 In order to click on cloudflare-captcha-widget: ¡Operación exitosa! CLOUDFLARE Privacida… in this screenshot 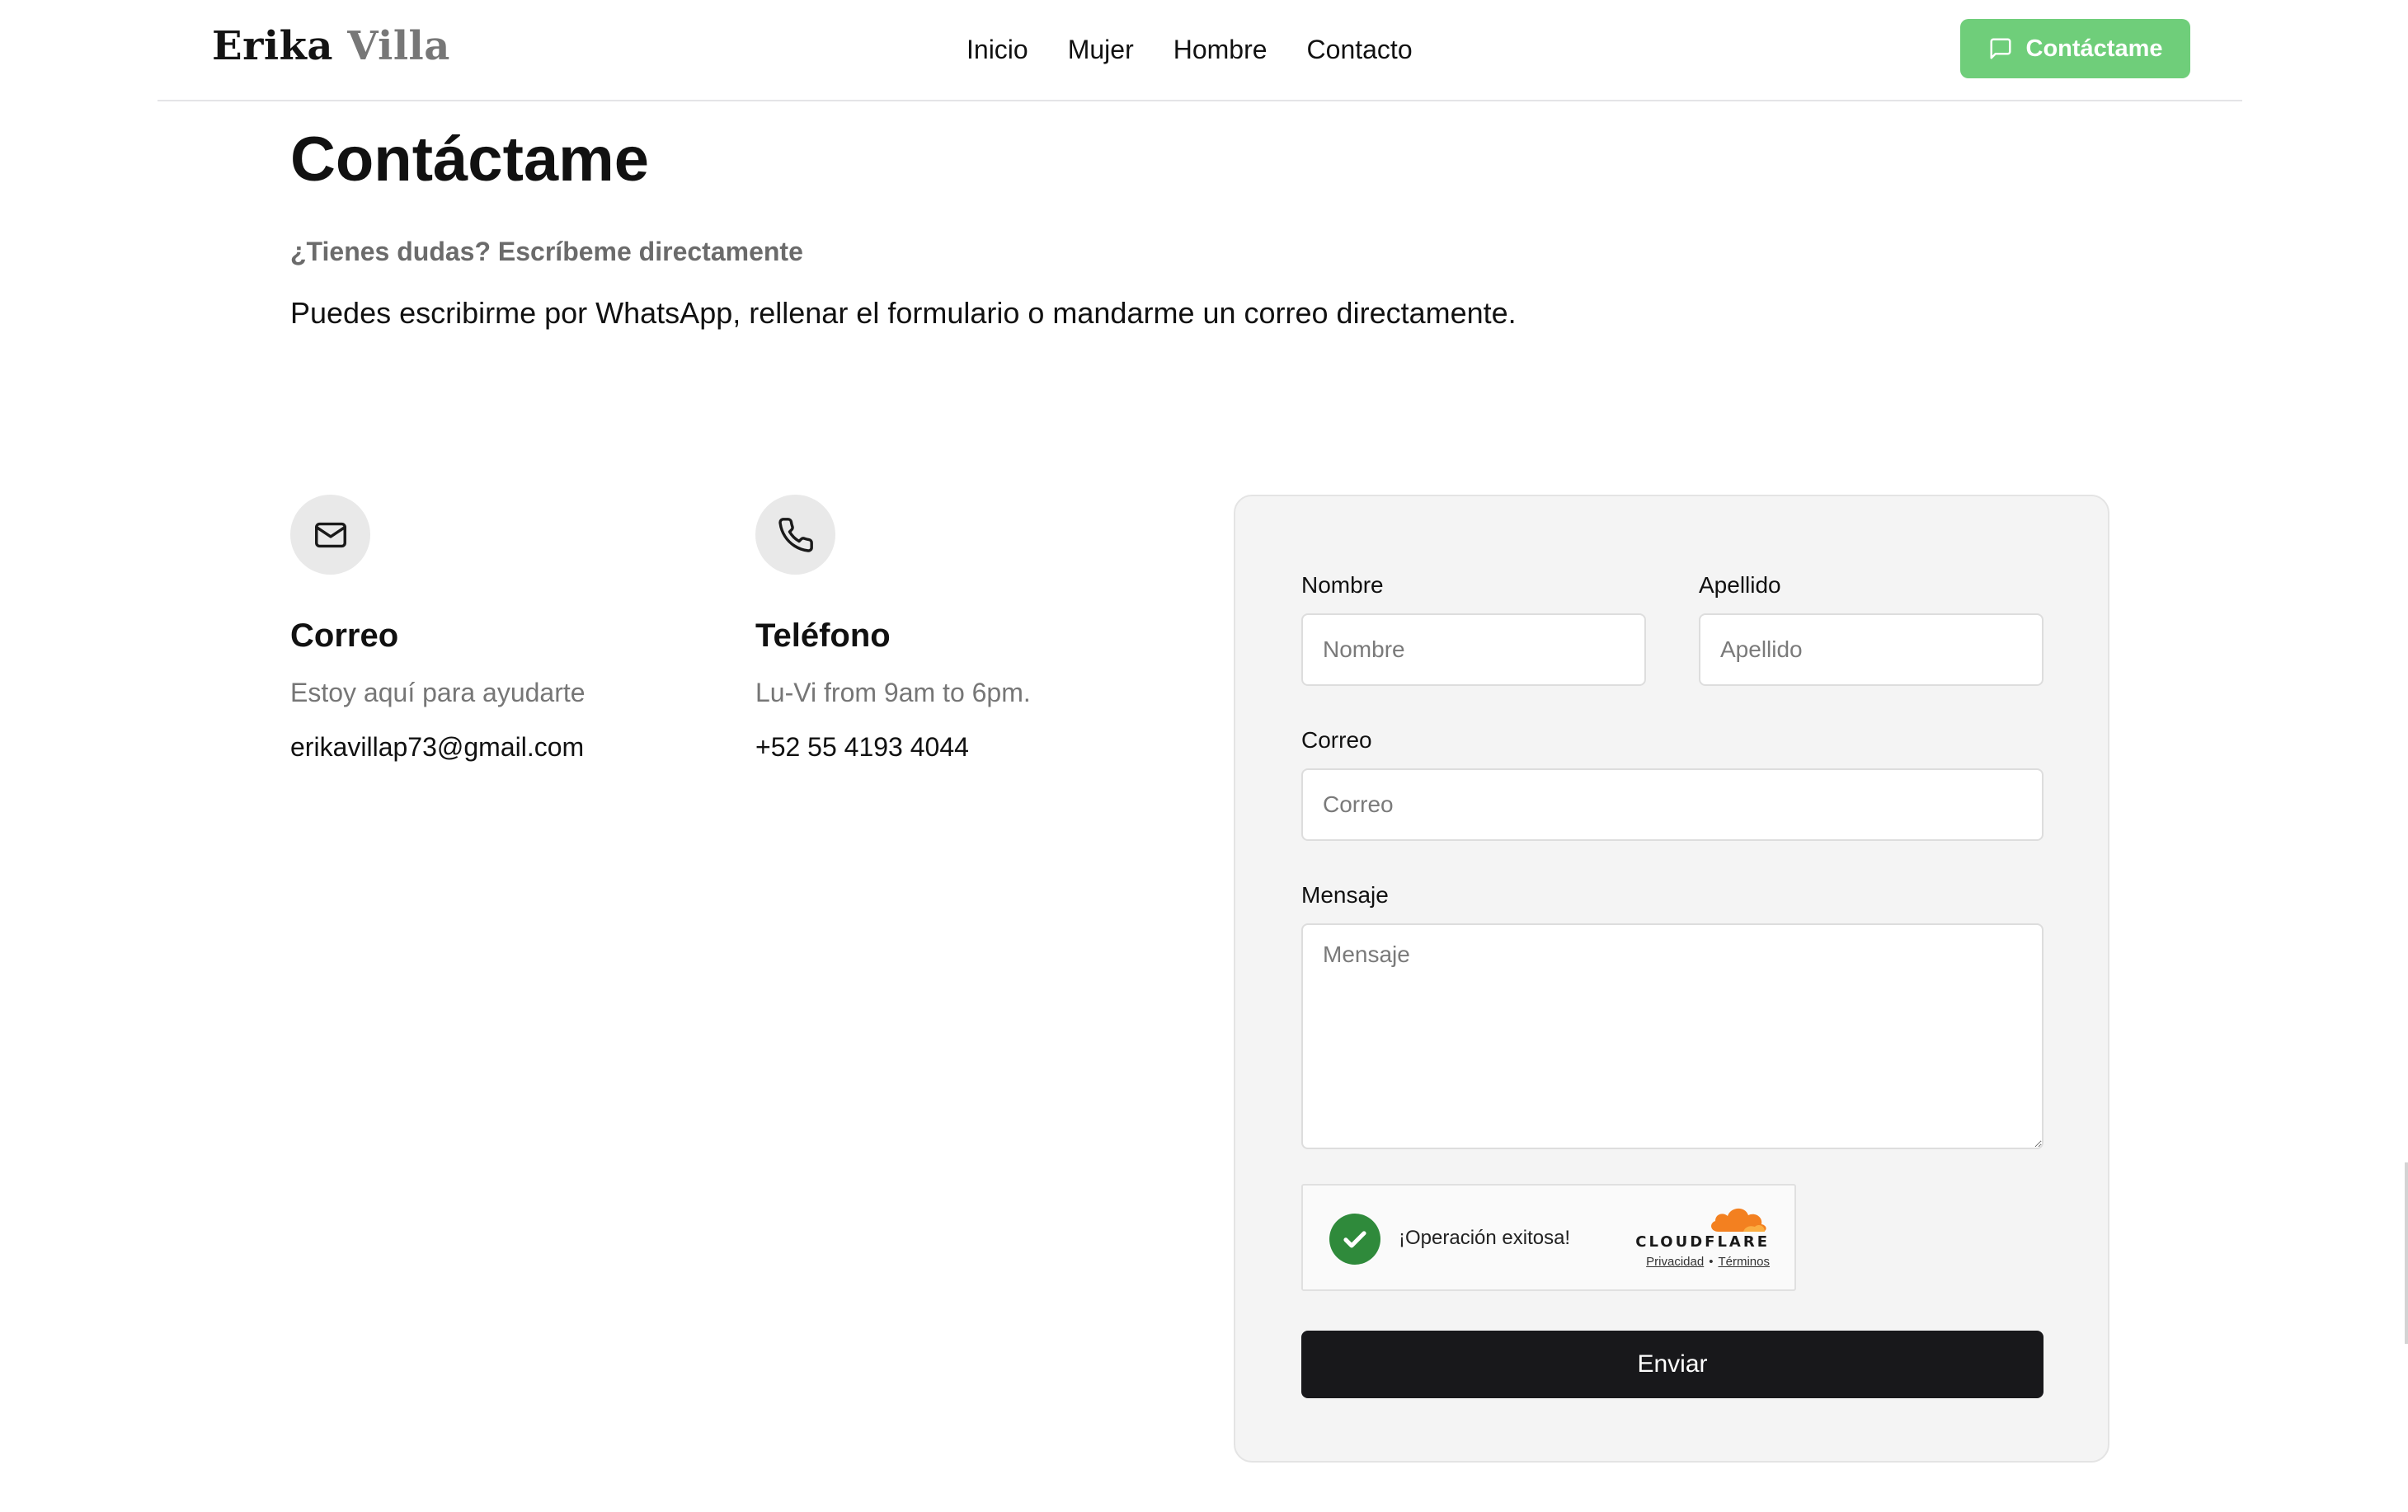, I will do `click(1549, 1238)`.